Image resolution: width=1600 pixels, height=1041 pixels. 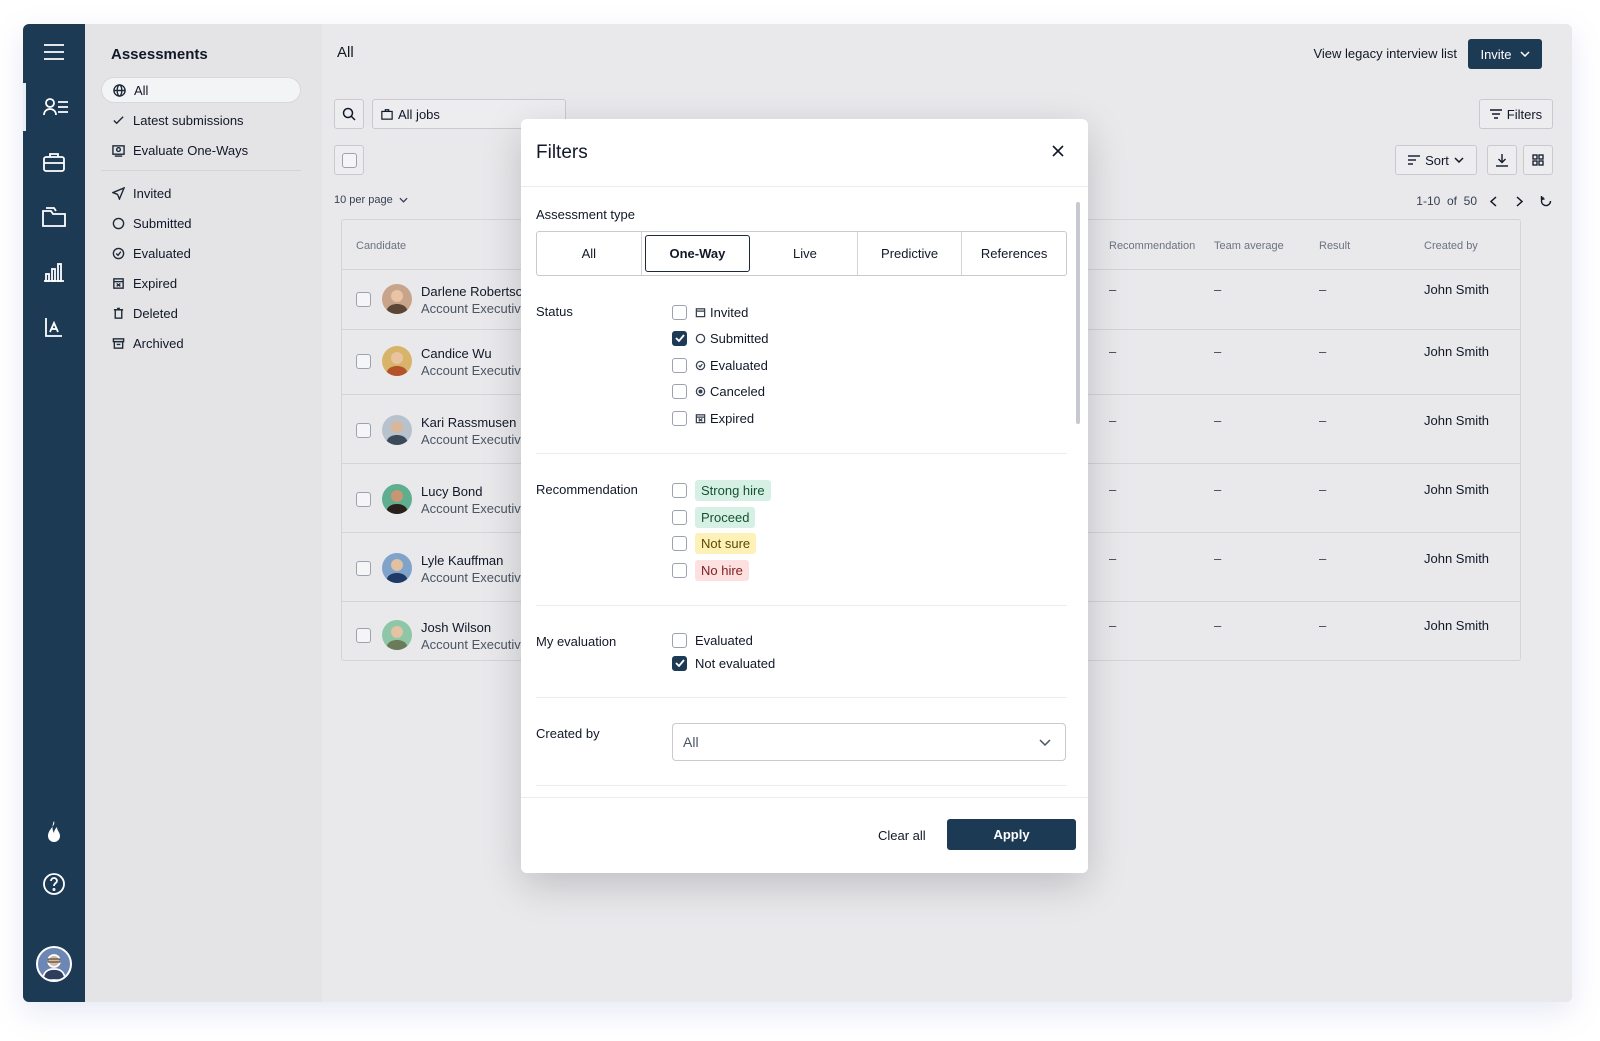 What do you see at coordinates (805, 253) in the screenshot?
I see `assessment-type-live: Live` at bounding box center [805, 253].